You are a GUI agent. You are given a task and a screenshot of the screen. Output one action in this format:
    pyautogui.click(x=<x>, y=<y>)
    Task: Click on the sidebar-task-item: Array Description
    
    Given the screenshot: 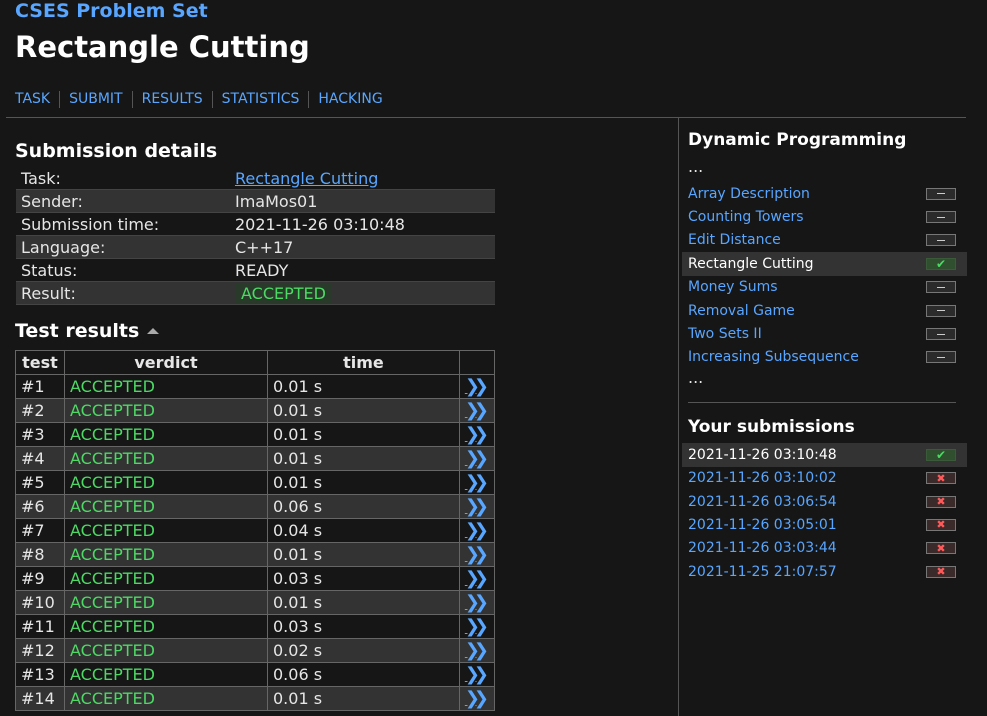 What is the action you would take?
    pyautogui.click(x=822, y=193)
    